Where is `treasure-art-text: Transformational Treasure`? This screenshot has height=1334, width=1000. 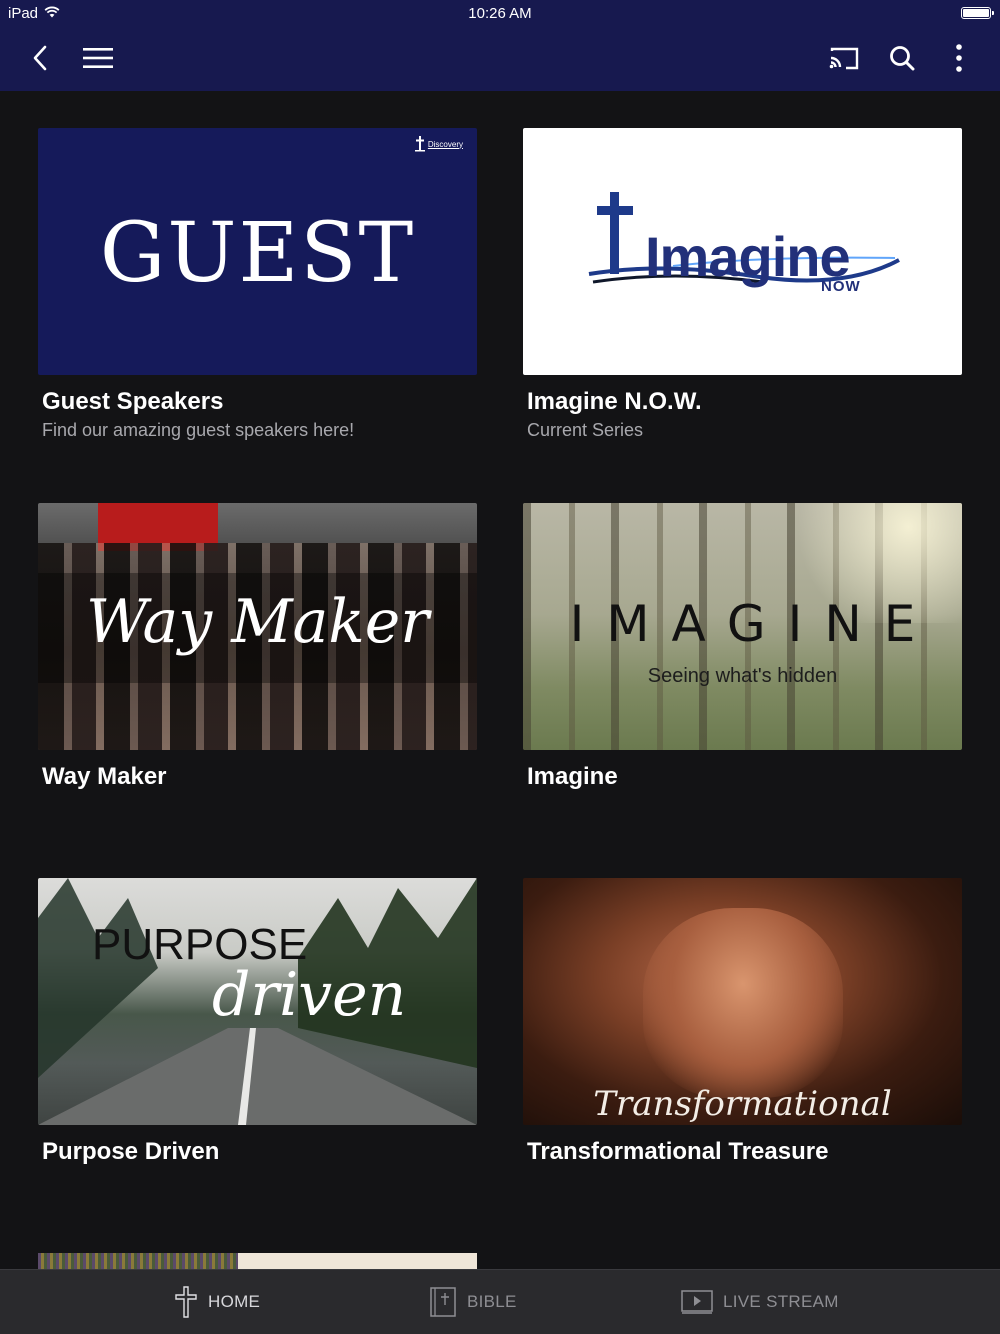
treasure-art-text: Transformational Treasure is located at coordinates (742, 1104).